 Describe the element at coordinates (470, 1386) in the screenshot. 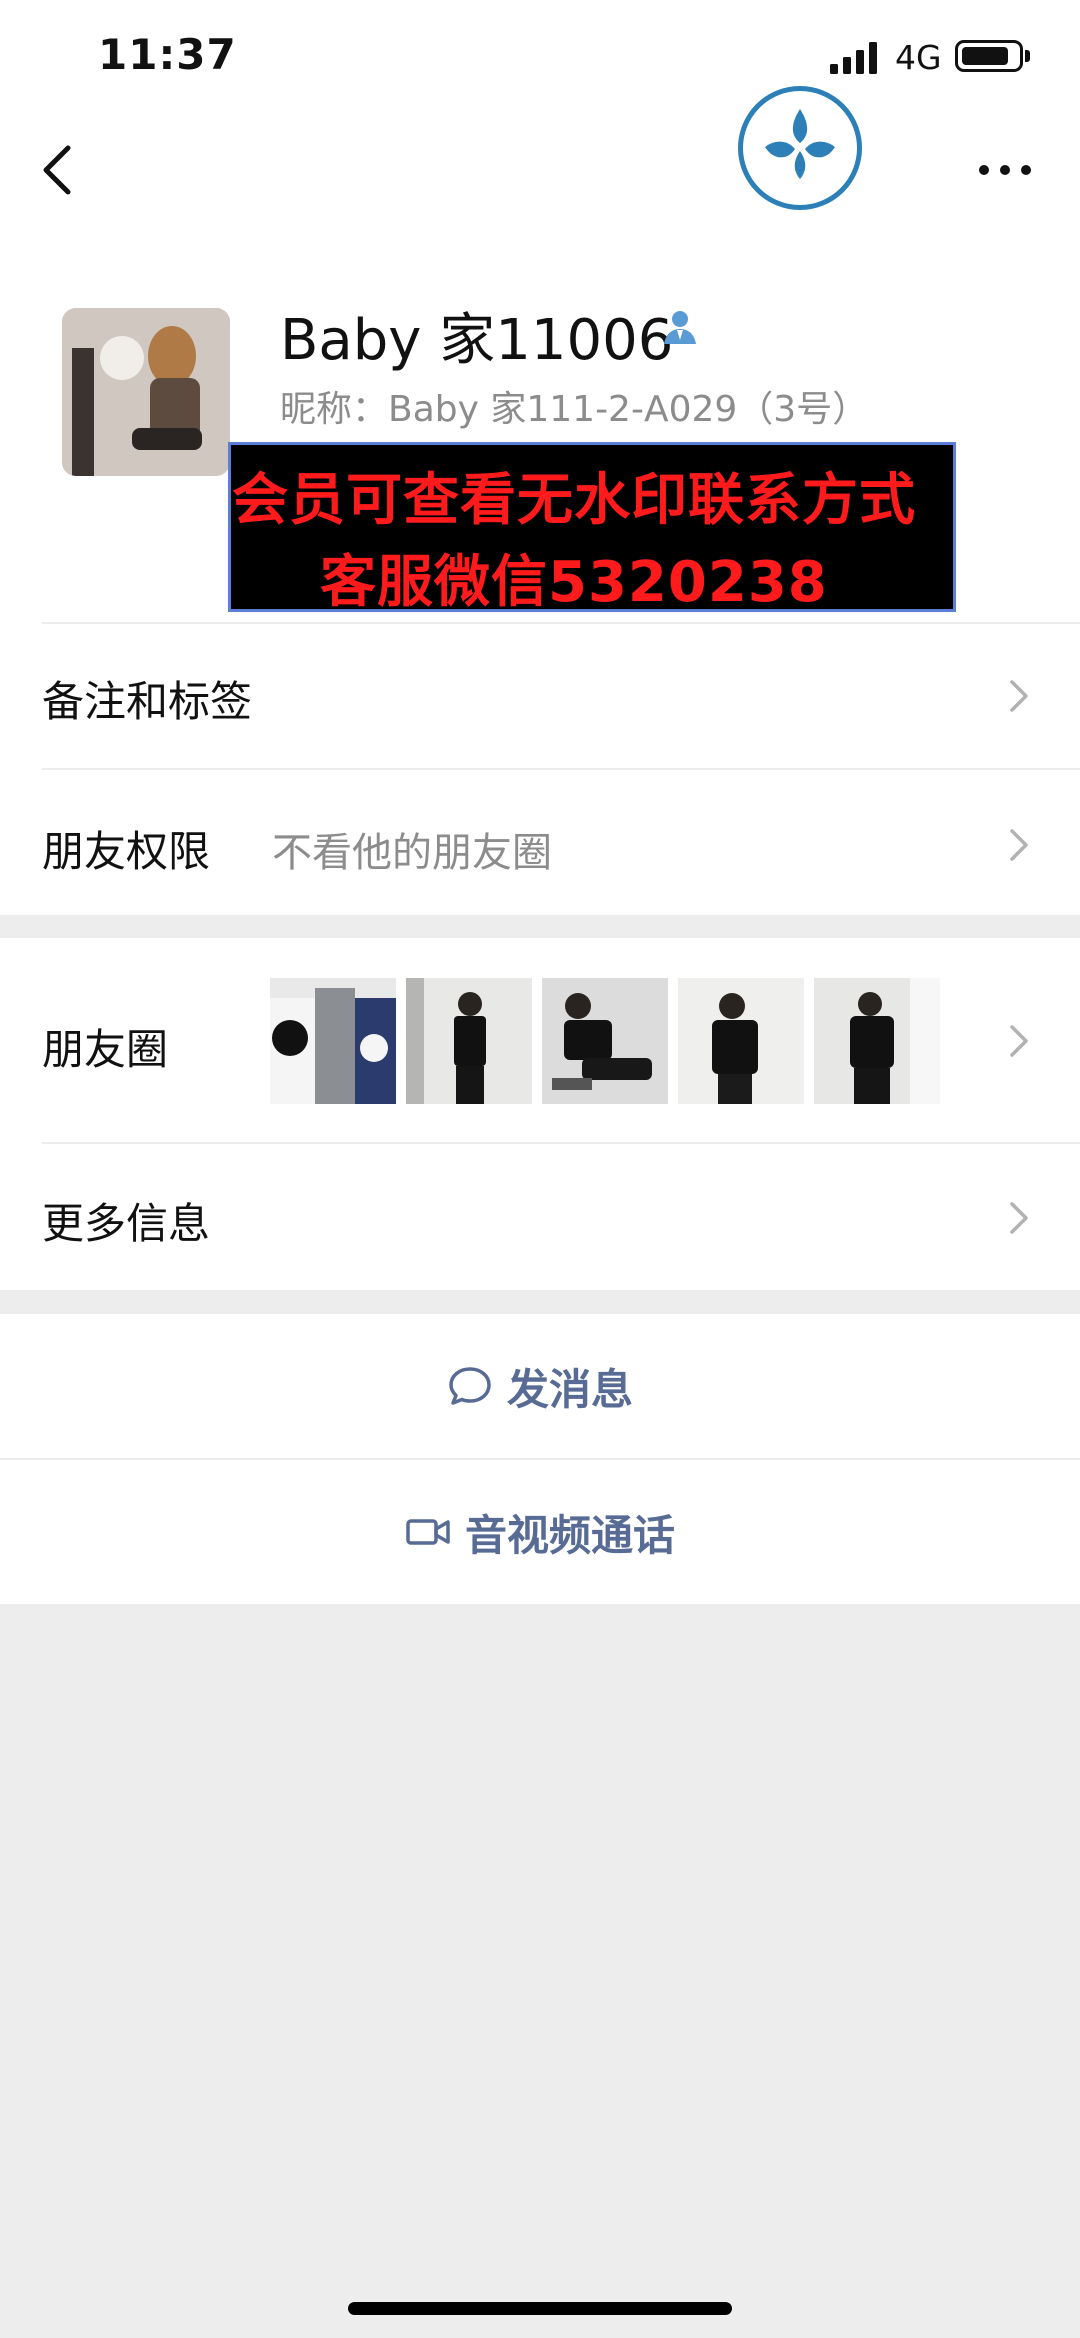

I see `chat-bubble-icon` at that location.